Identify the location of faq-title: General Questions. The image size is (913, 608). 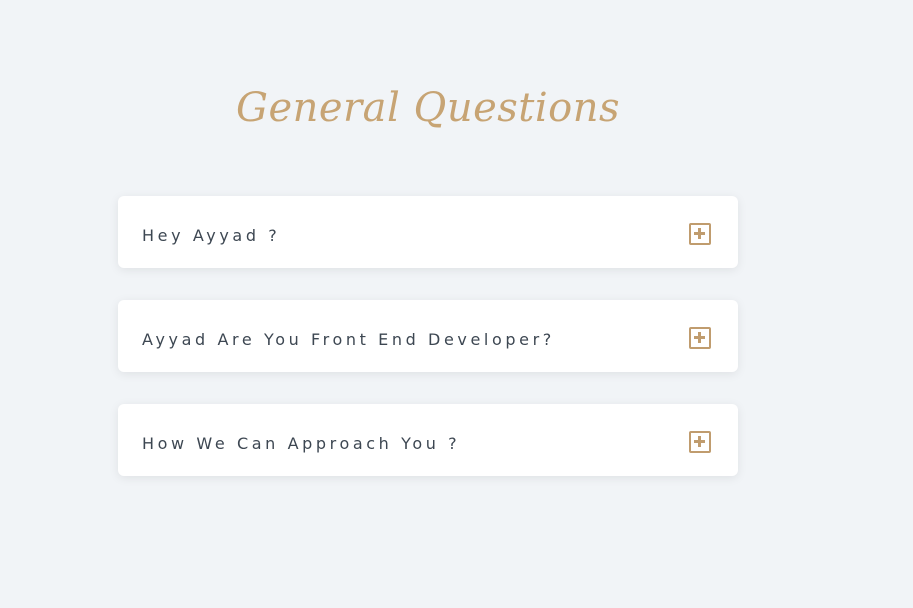
(428, 108).